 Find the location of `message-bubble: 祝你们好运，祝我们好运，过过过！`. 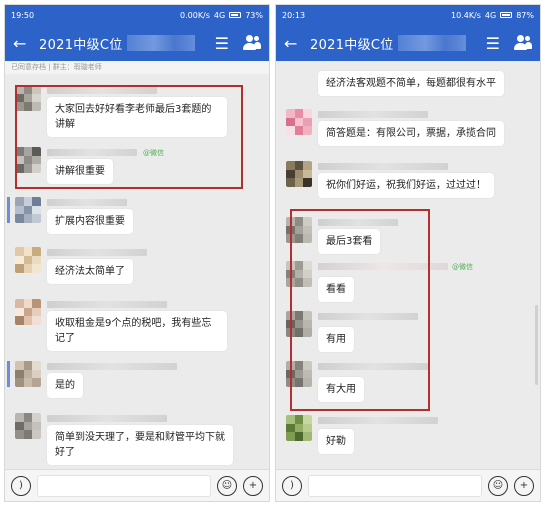

message-bubble: 祝你们好运，祝我们好运，过过过！ is located at coordinates (406, 185).